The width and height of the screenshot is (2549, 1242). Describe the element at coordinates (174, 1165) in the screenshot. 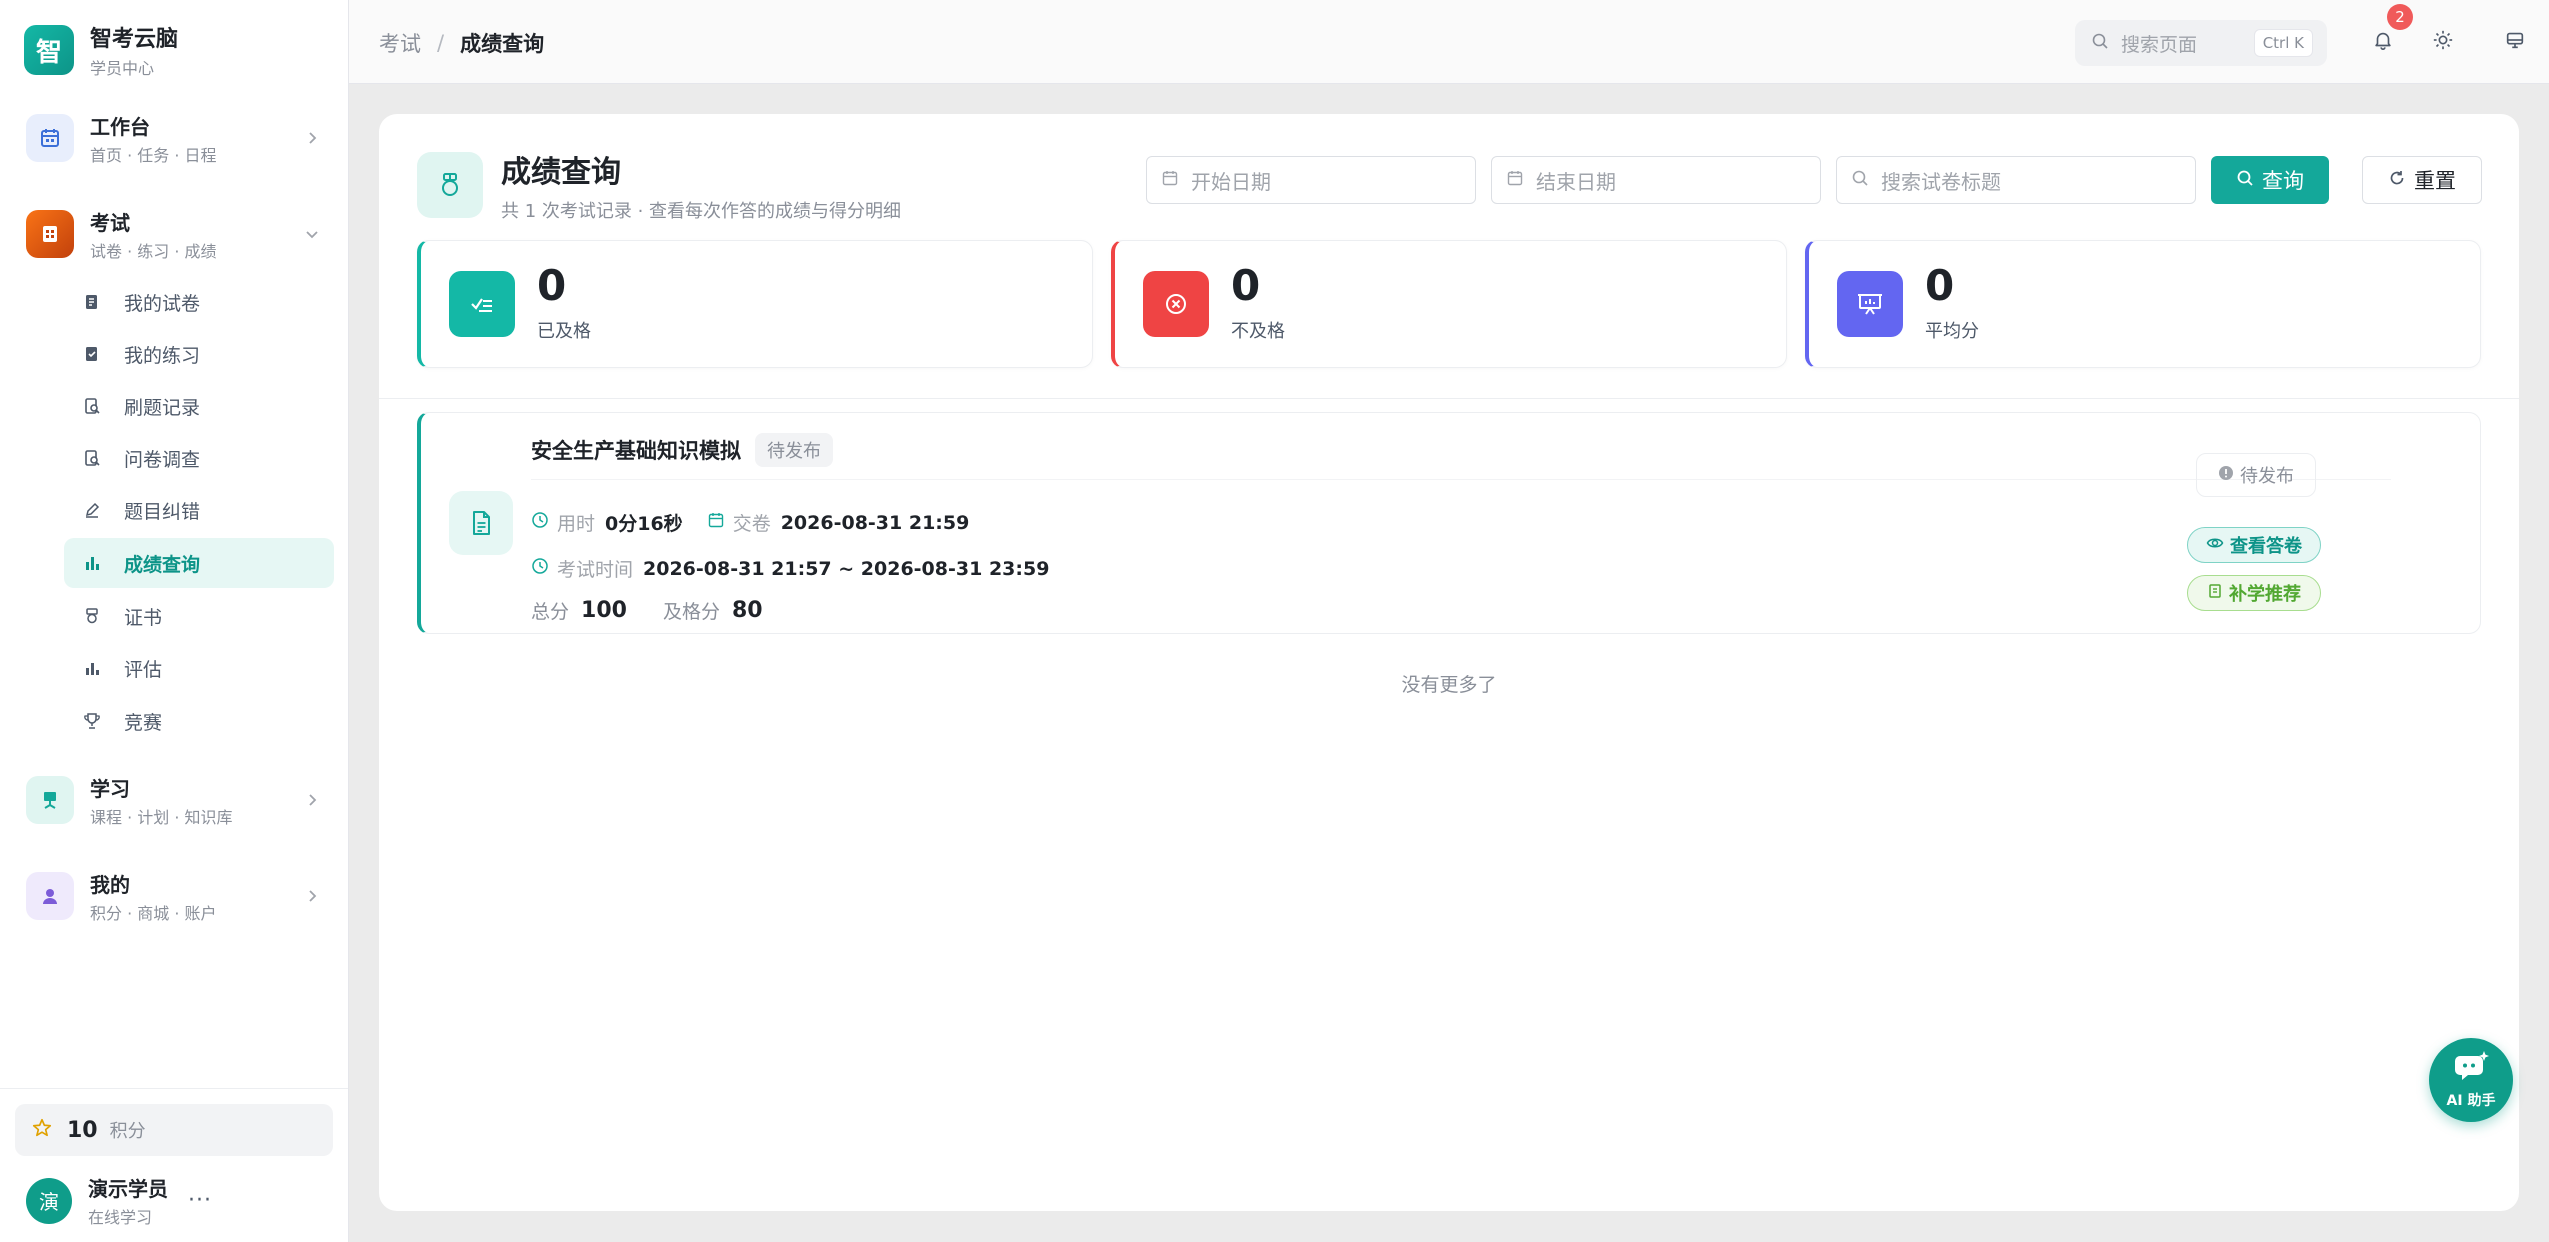

I see `sidebar-footer: 10 积分 演 演示学员 在线学习 ···` at that location.